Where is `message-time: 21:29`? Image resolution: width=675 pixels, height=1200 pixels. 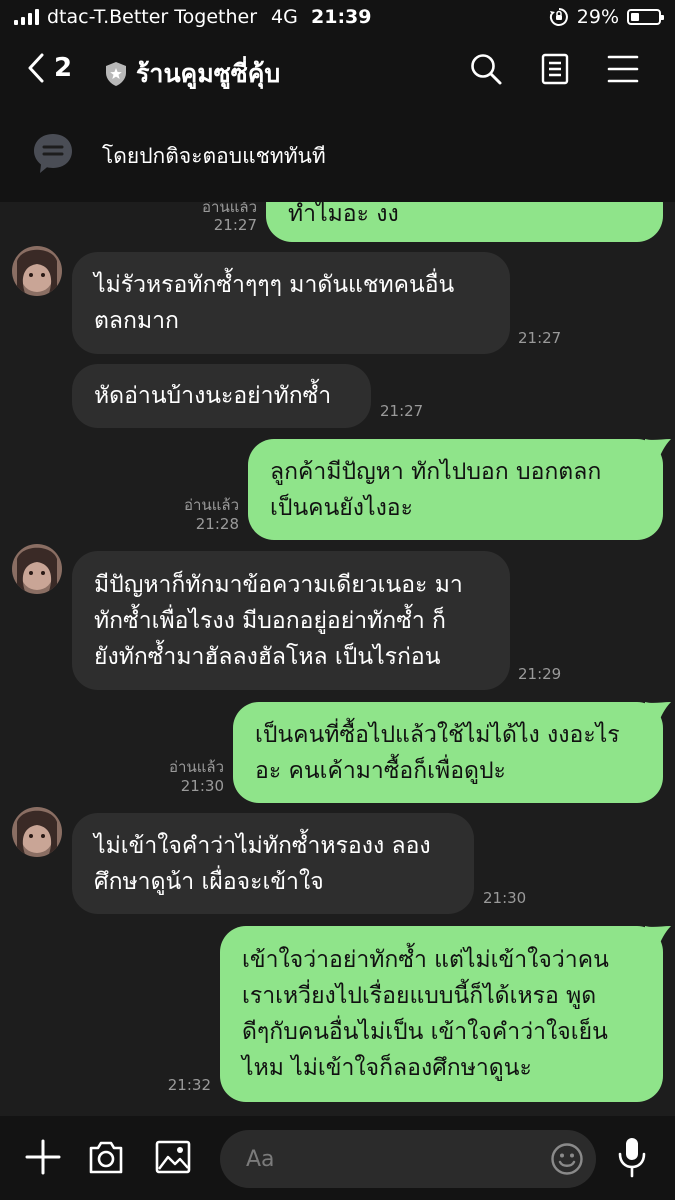 message-time: 21:29 is located at coordinates (540, 674).